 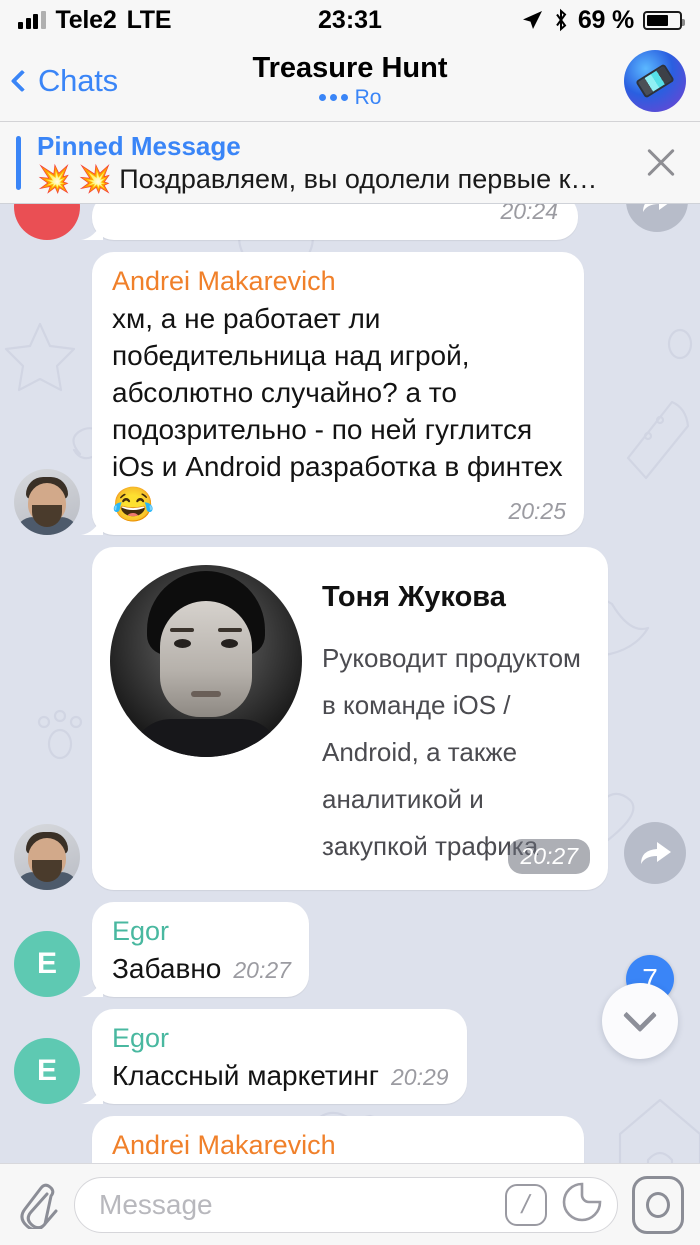 What do you see at coordinates (335, 222) in the screenshot?
I see `message-bubble: 20:24` at bounding box center [335, 222].